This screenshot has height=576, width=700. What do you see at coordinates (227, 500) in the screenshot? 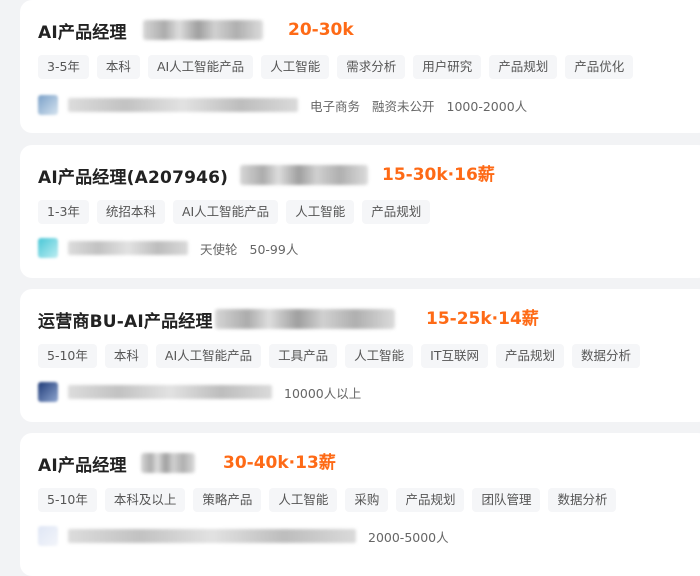
I see `tag: 策略产品` at bounding box center [227, 500].